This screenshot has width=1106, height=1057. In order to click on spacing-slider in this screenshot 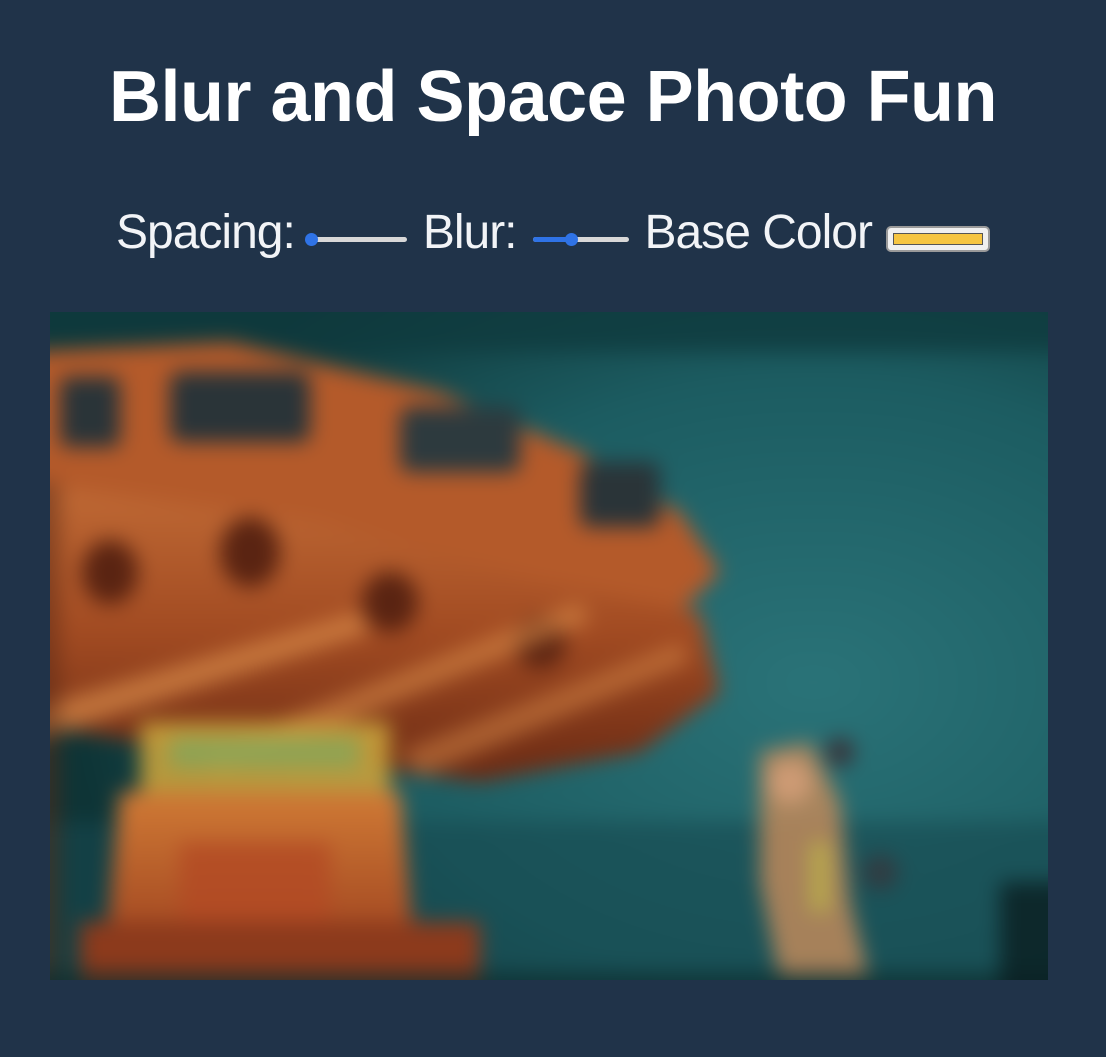, I will do `click(355, 240)`.